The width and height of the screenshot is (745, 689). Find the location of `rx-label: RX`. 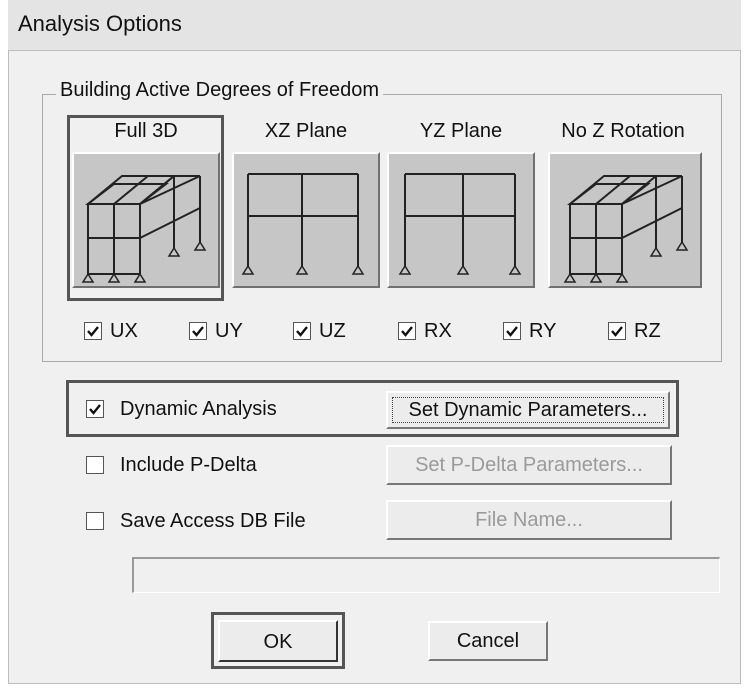

rx-label: RX is located at coordinates (438, 331).